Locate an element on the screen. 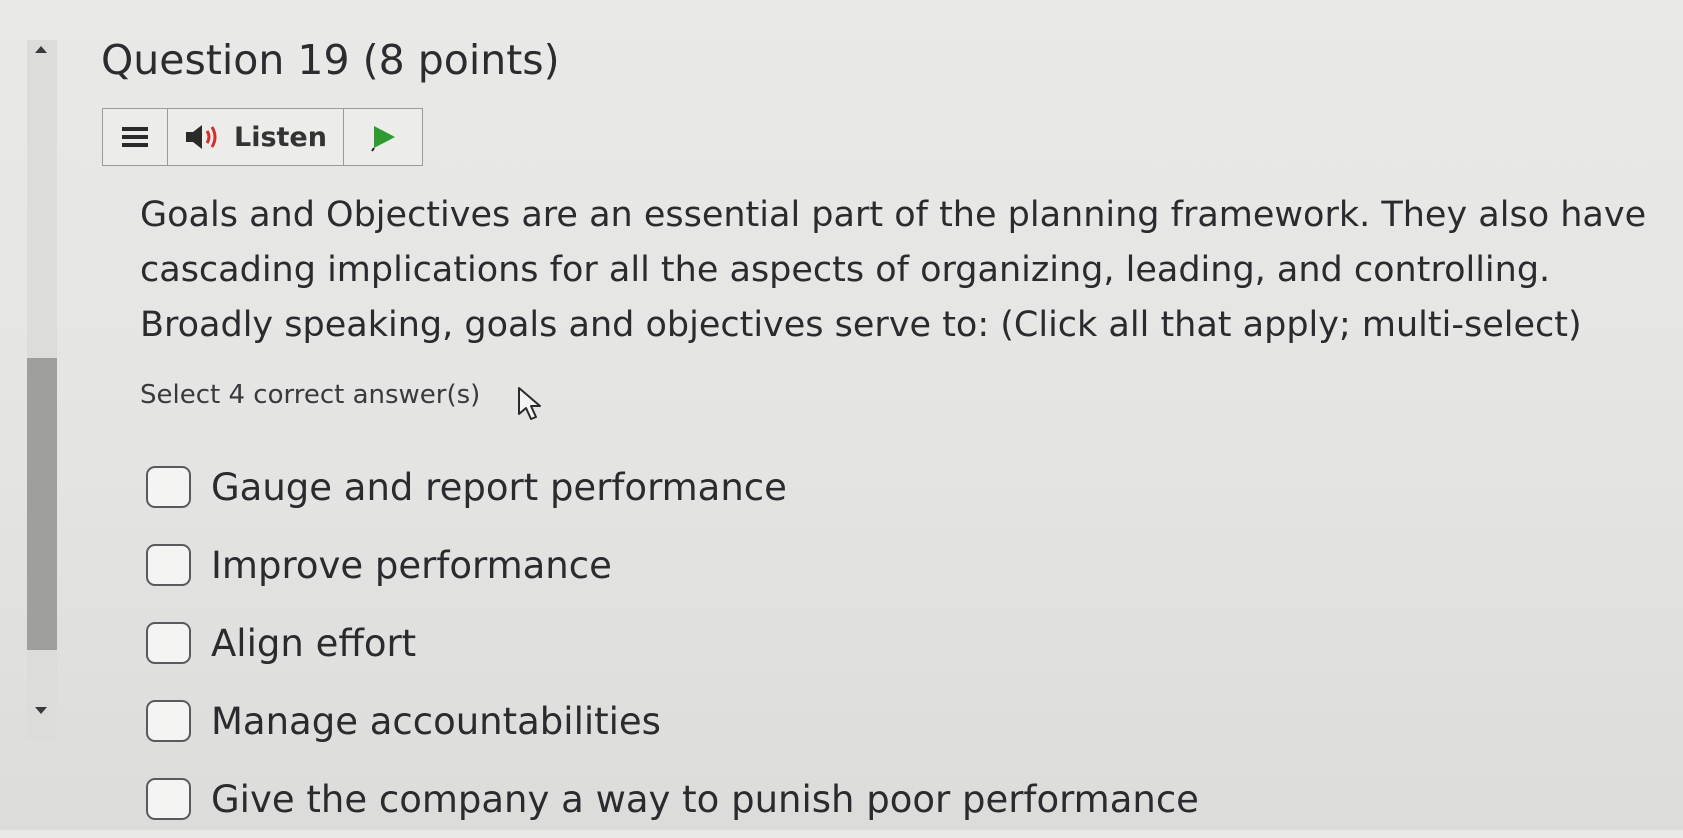 The image size is (1683, 838). option-manage-accountabilities: Manage accountabilities is located at coordinates (672, 721).